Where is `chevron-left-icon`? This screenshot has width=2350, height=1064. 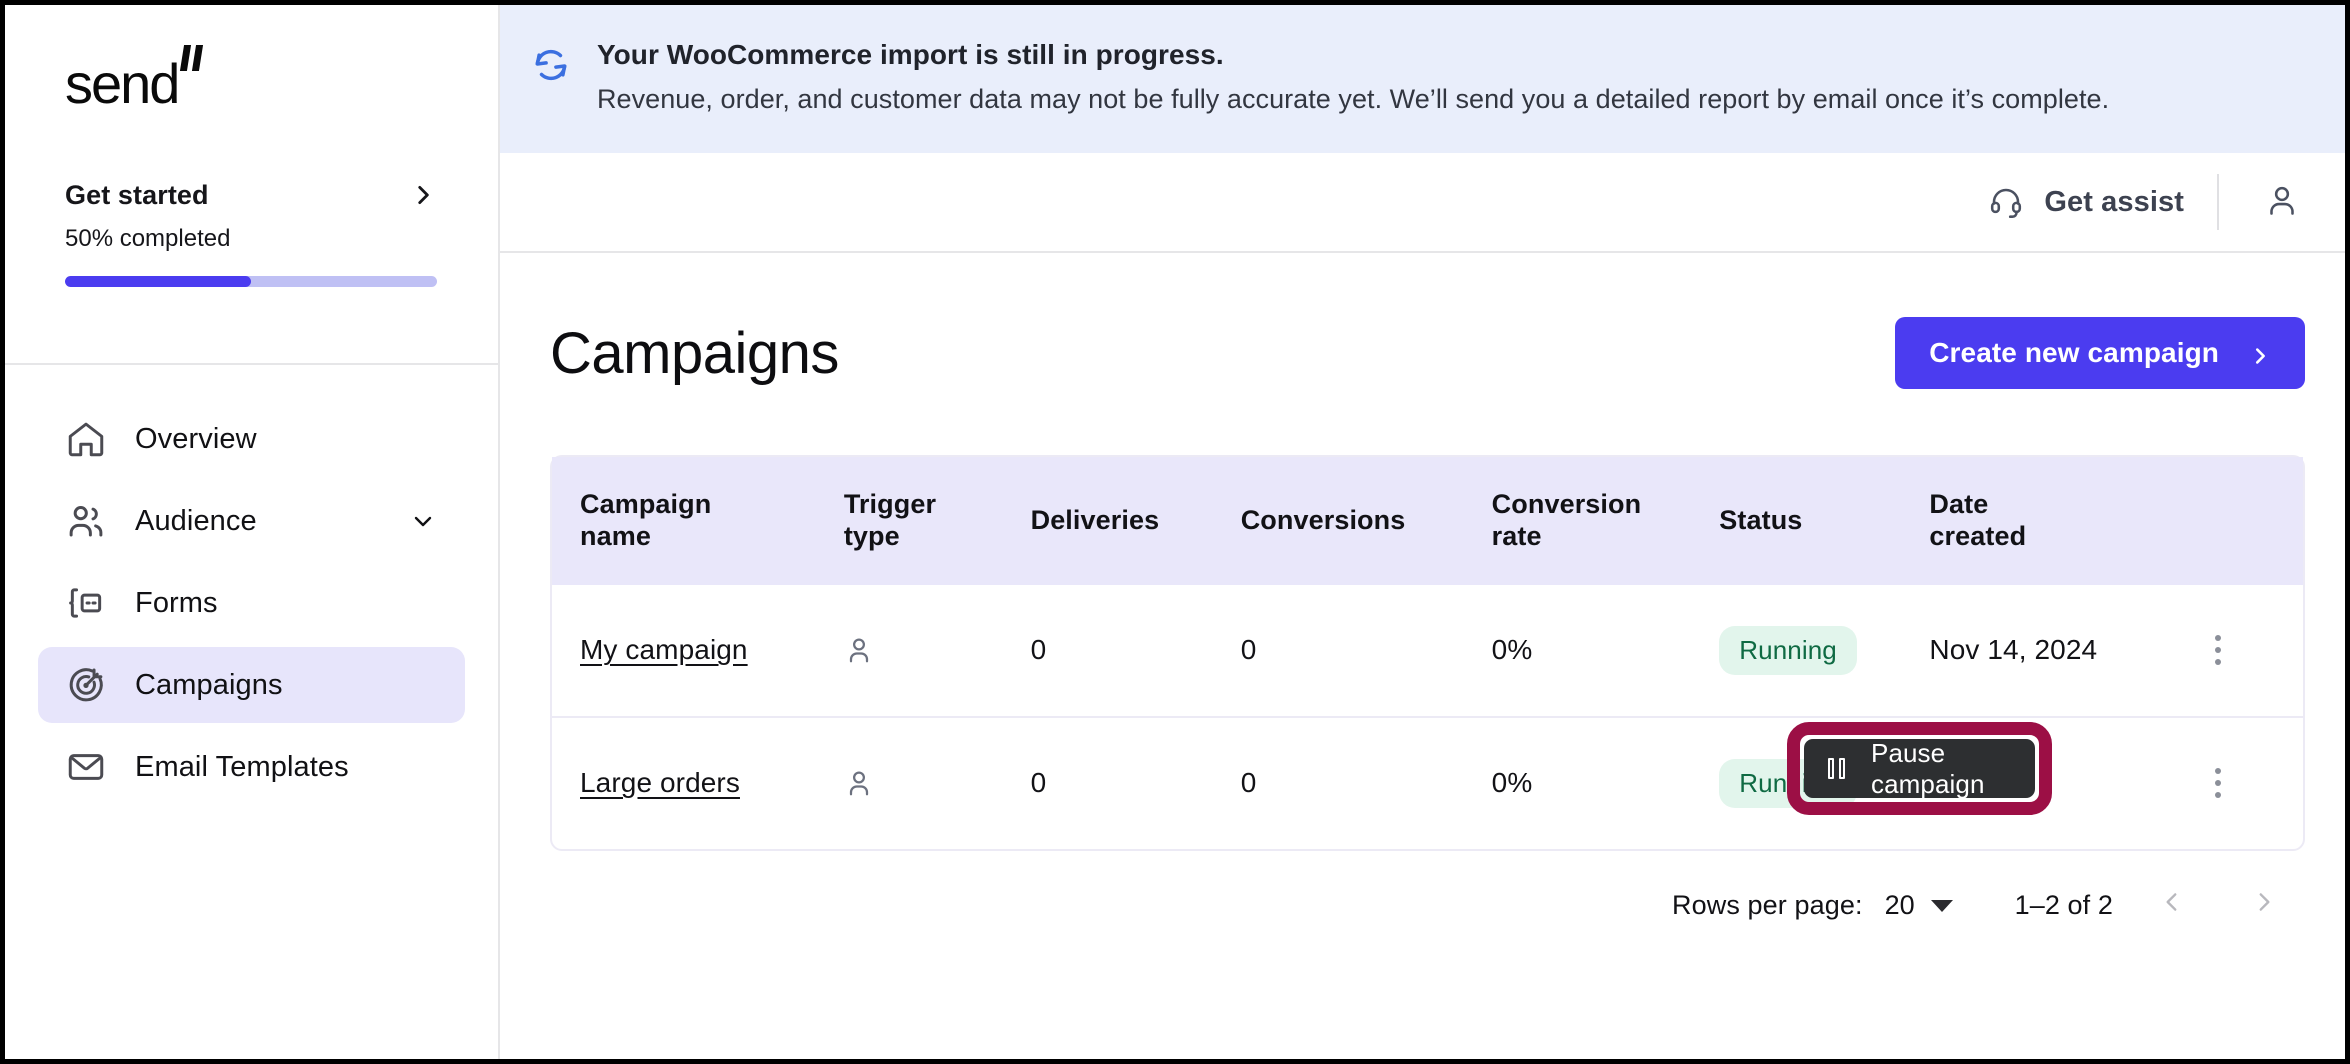 chevron-left-icon is located at coordinates (2172, 905).